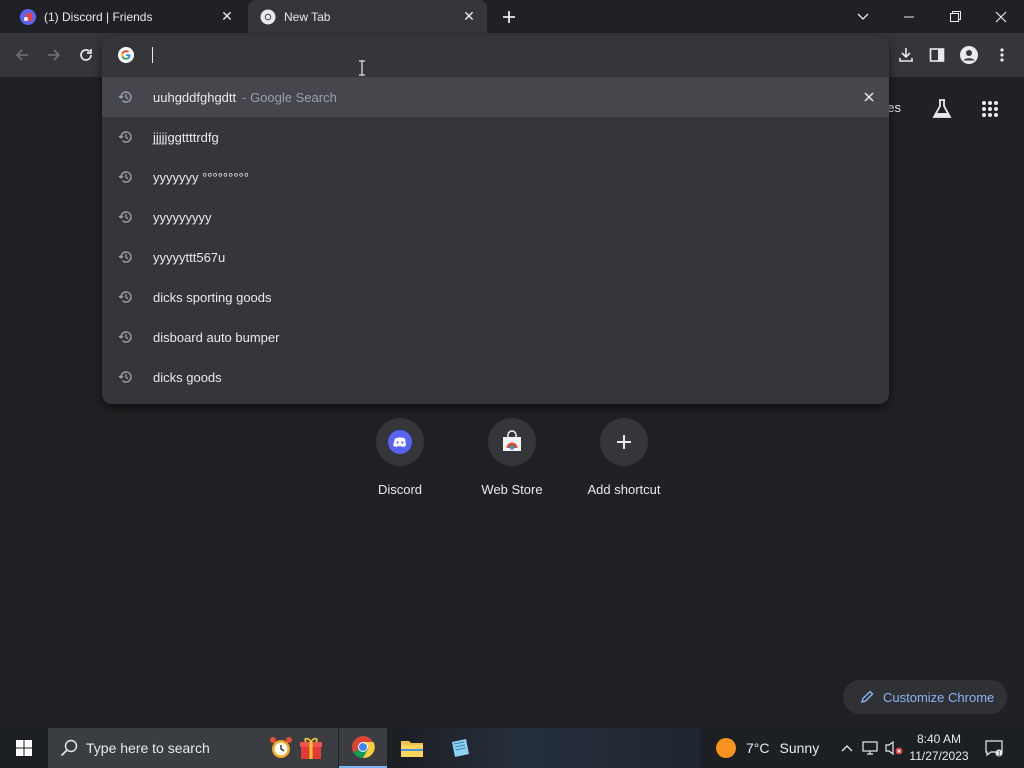 This screenshot has height=768, width=1024. I want to click on close-window-button, so click(1001, 16).